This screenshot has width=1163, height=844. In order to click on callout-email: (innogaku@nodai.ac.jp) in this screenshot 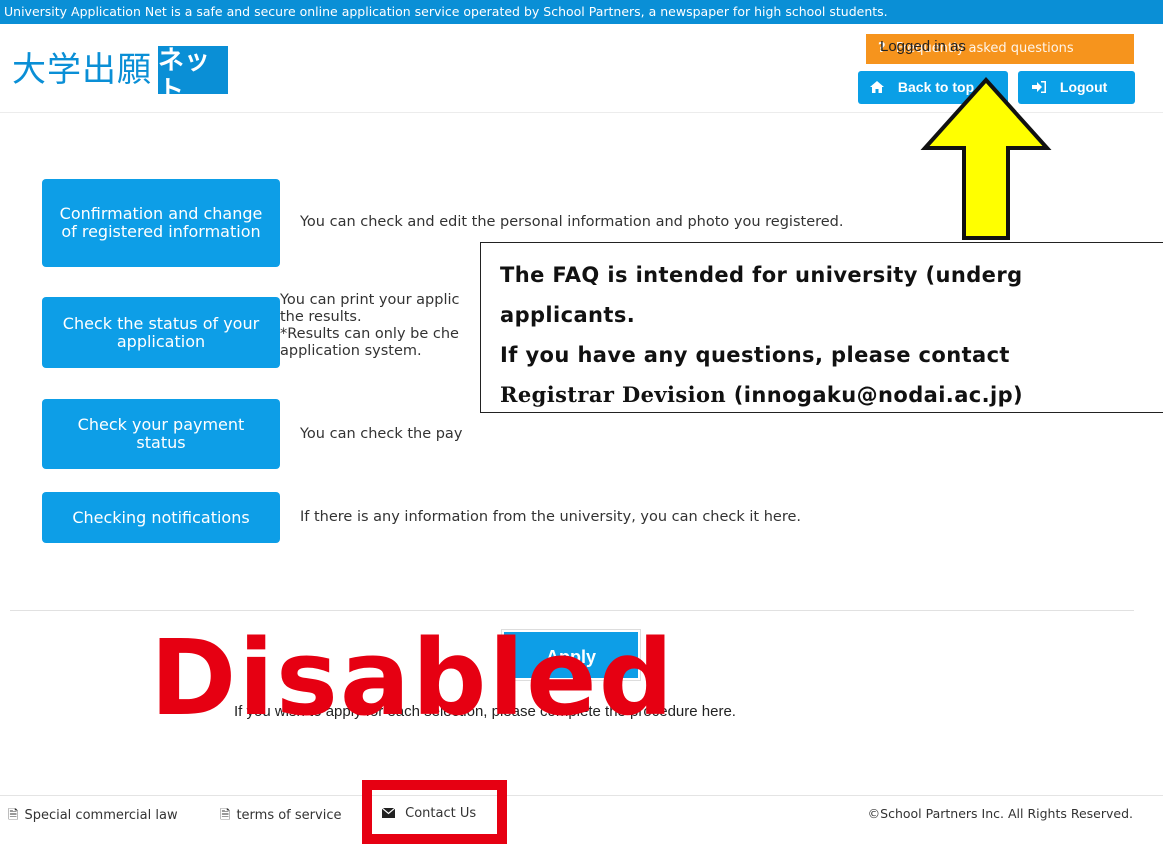, I will do `click(875, 395)`.